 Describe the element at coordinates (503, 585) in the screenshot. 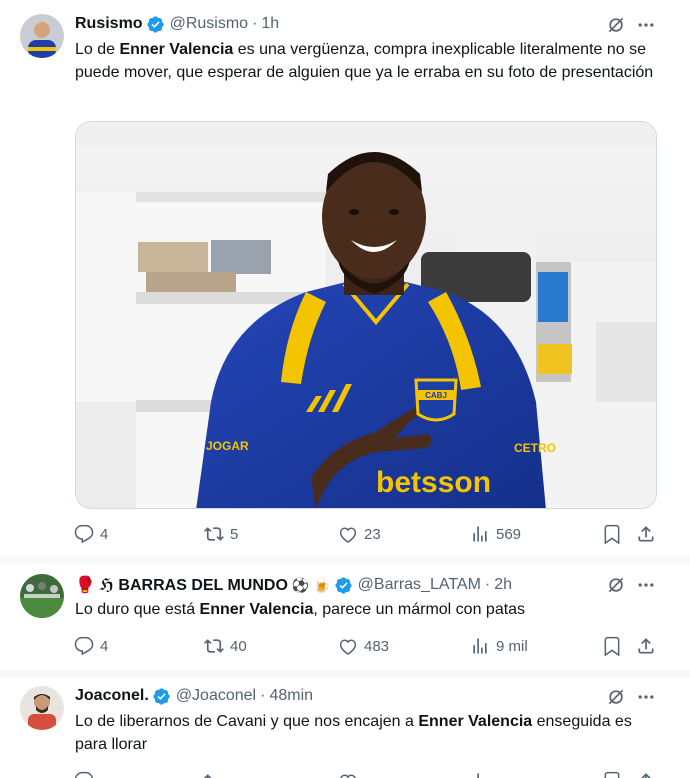

I see `timestamp: 2h` at that location.